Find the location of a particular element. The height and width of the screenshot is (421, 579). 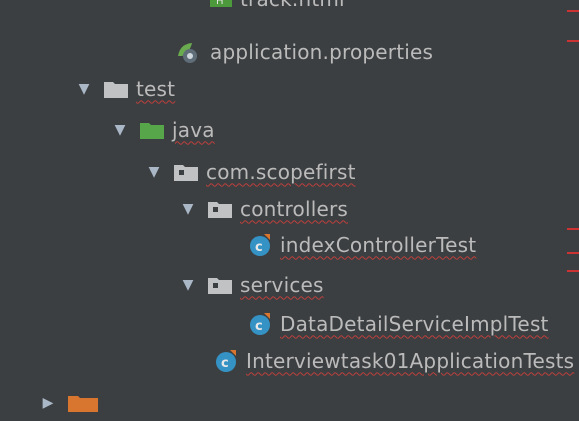

tree-item-com-scopefirst: ▼ com.scopefirst is located at coordinates (251, 171).